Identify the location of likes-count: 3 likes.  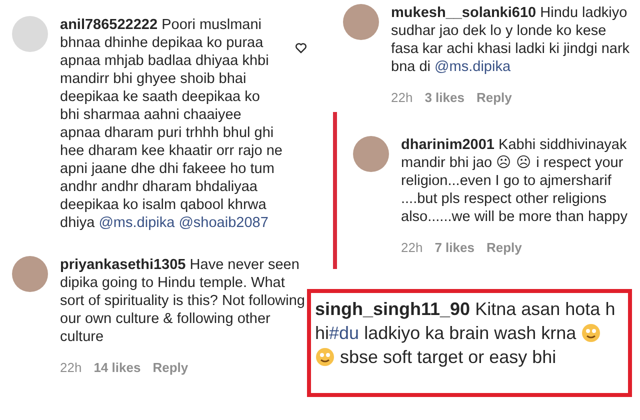
(444, 98).